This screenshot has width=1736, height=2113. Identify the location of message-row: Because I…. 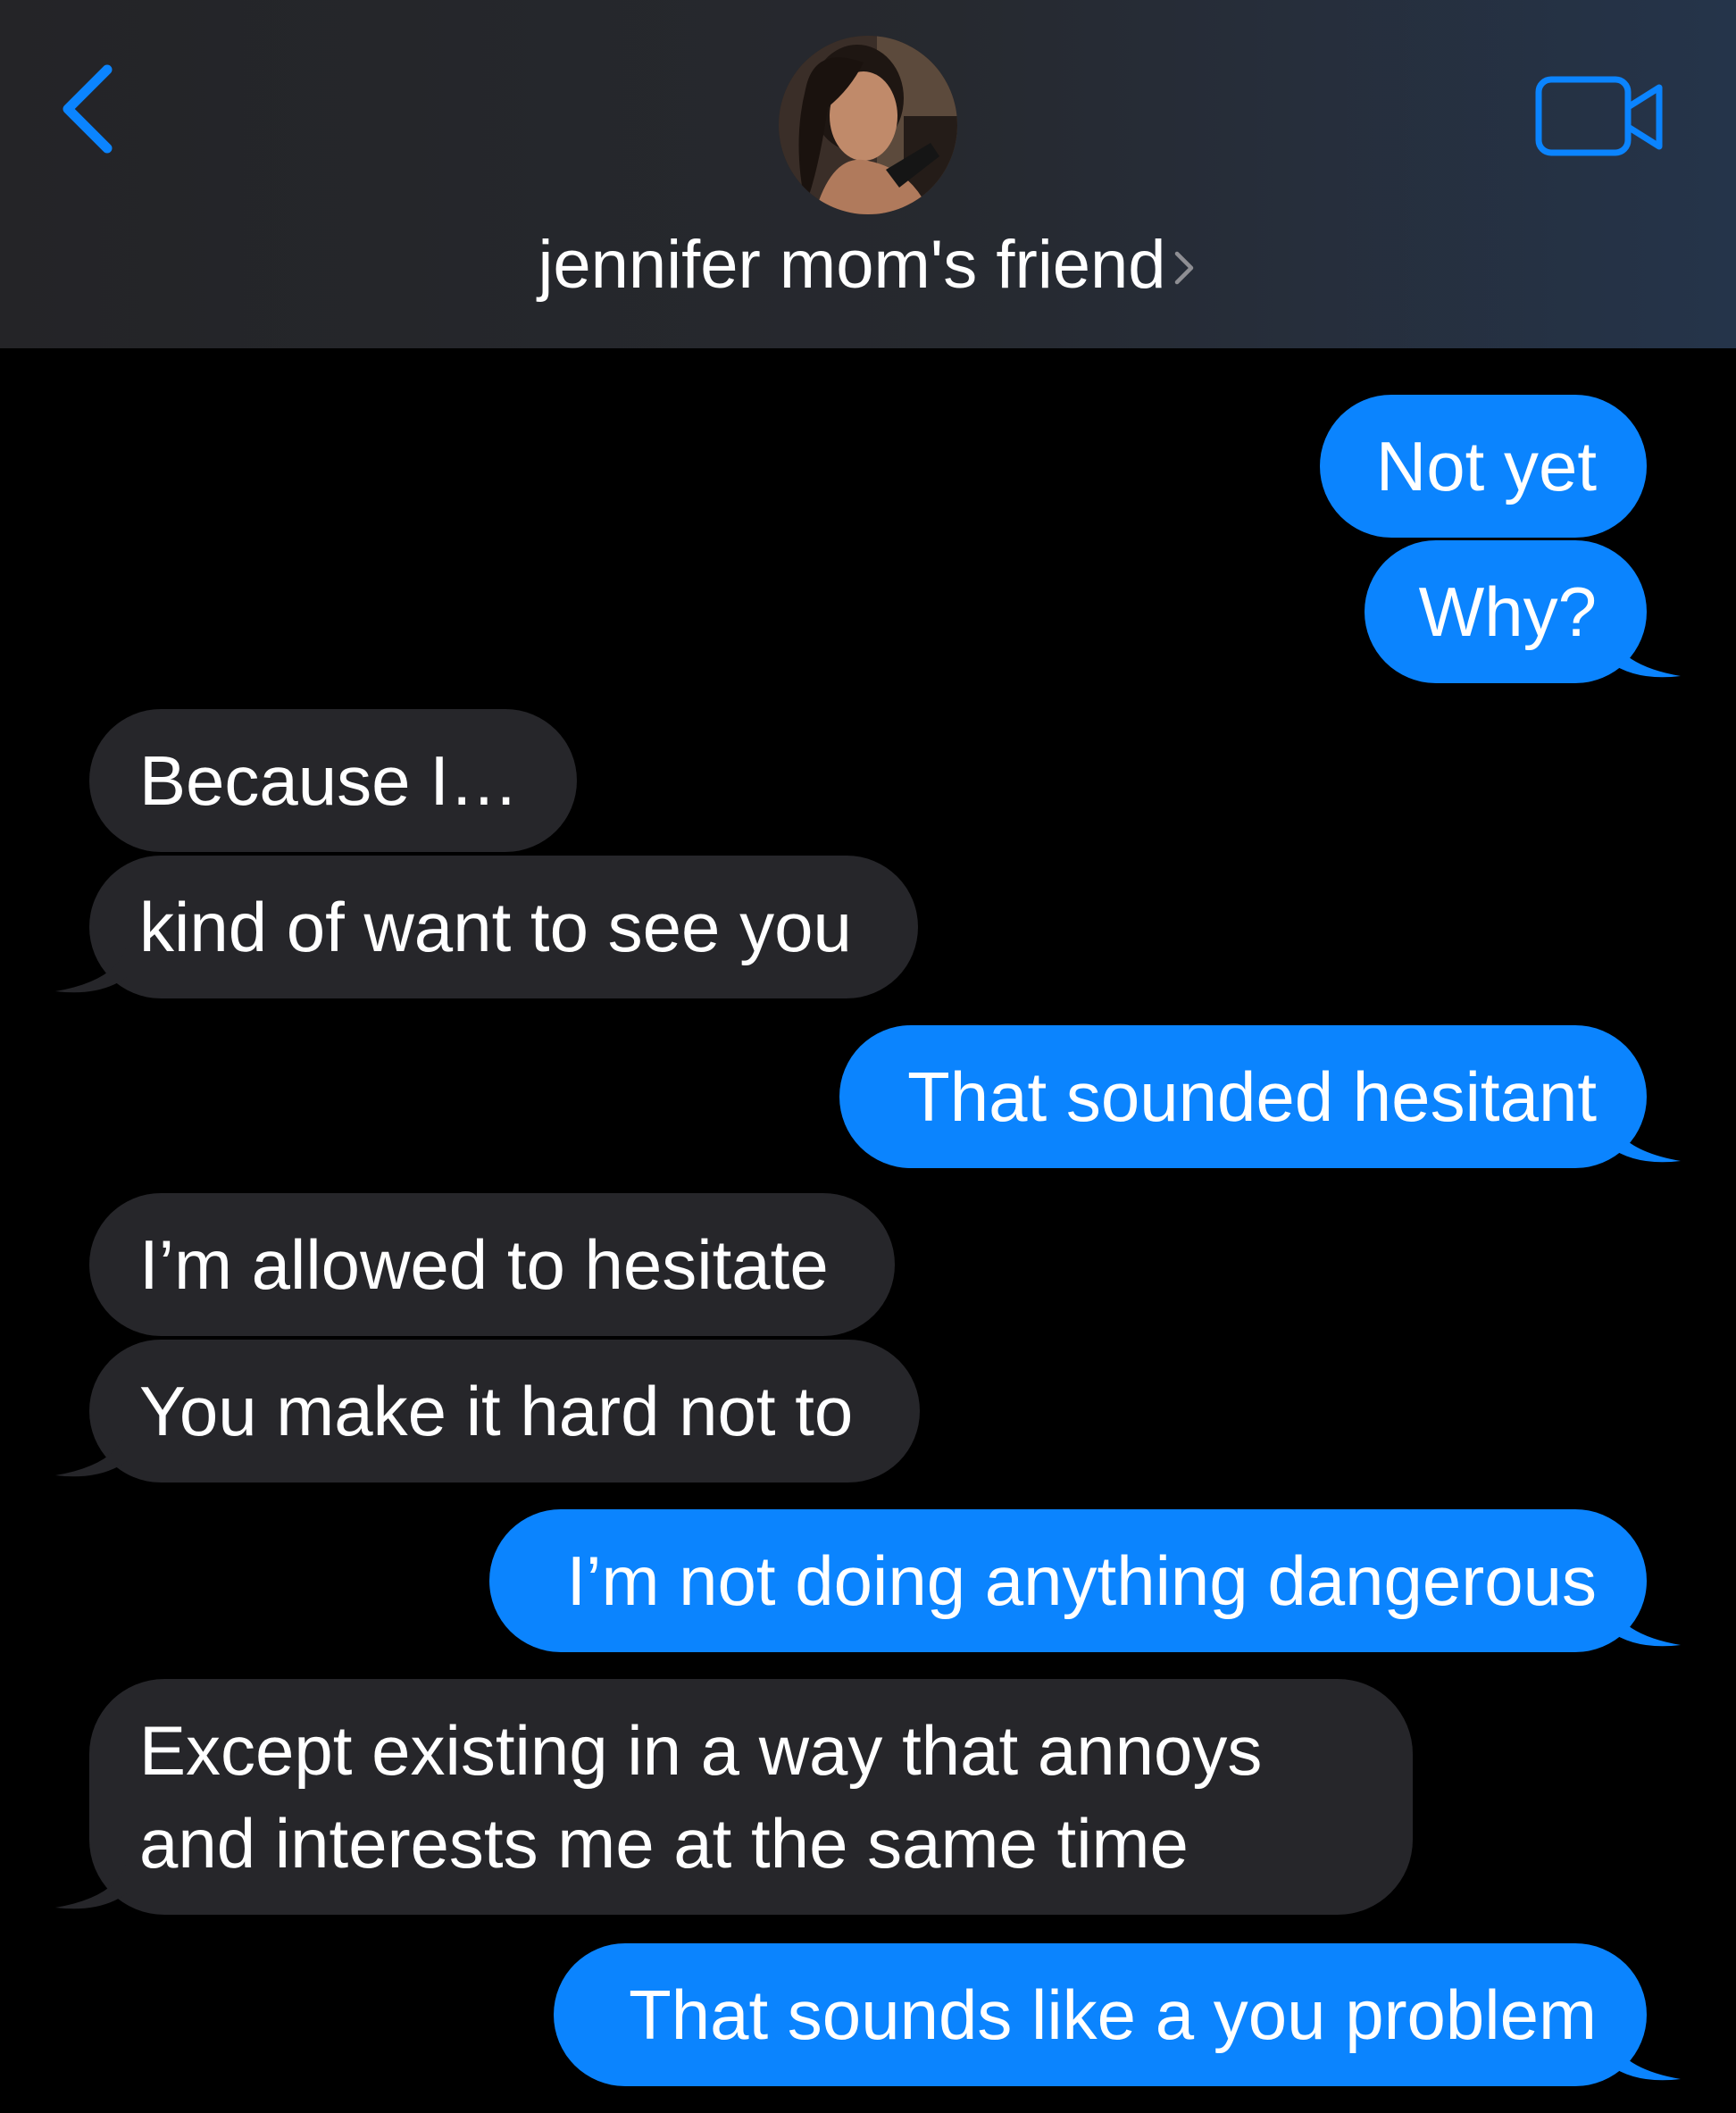
(868, 780).